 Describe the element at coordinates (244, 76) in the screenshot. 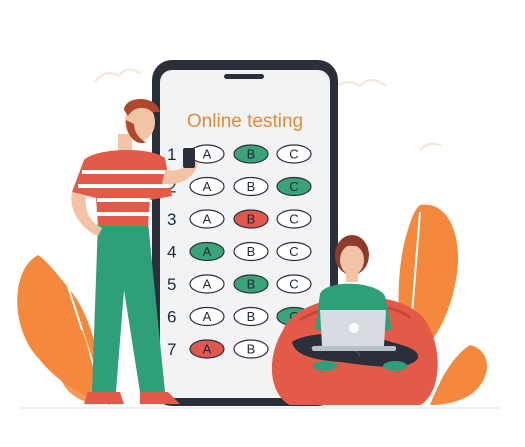

I see `phone-speaker` at that location.